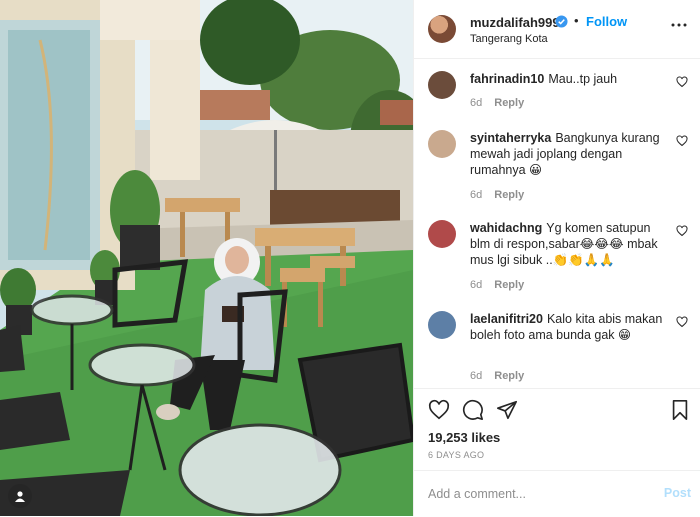 This screenshot has height=517, width=700. What do you see at coordinates (583, 79) in the screenshot?
I see `comment-text: Mau..tp jauh` at bounding box center [583, 79].